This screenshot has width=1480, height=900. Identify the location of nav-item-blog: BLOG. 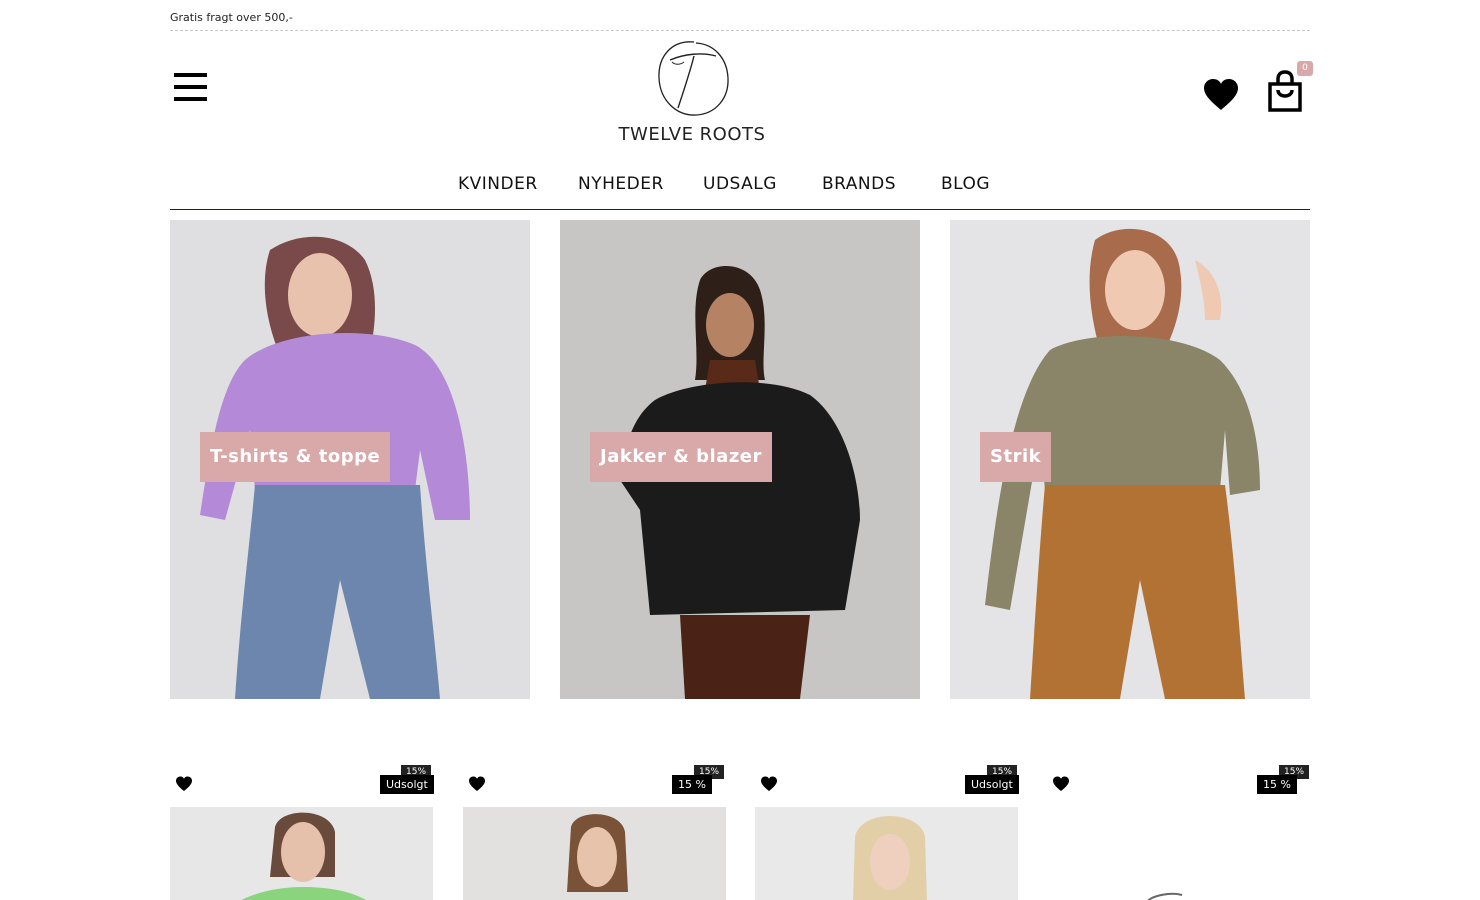
(965, 184).